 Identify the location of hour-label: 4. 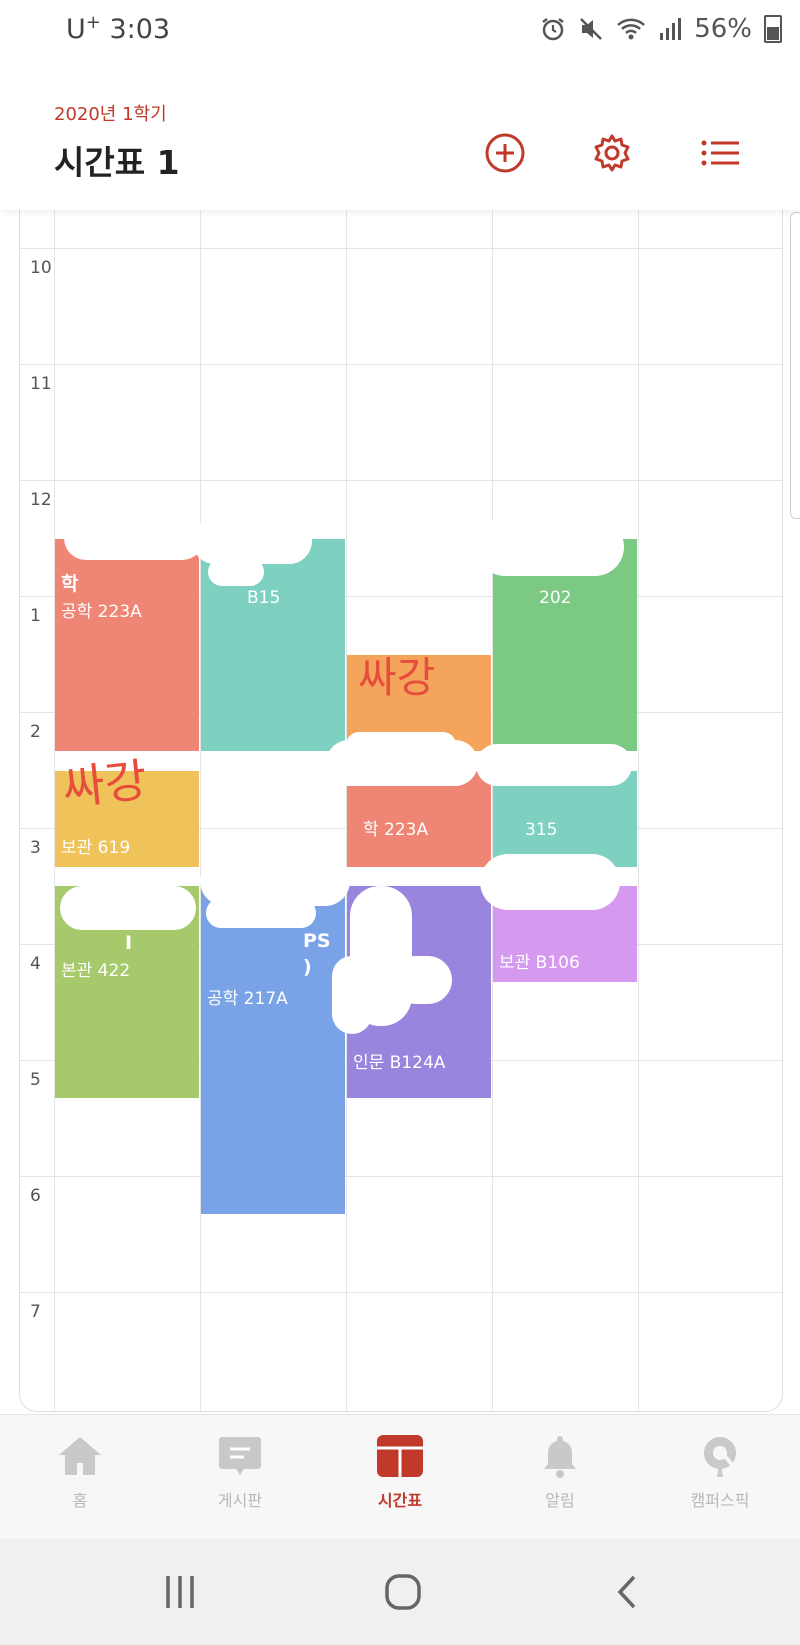
(35, 964).